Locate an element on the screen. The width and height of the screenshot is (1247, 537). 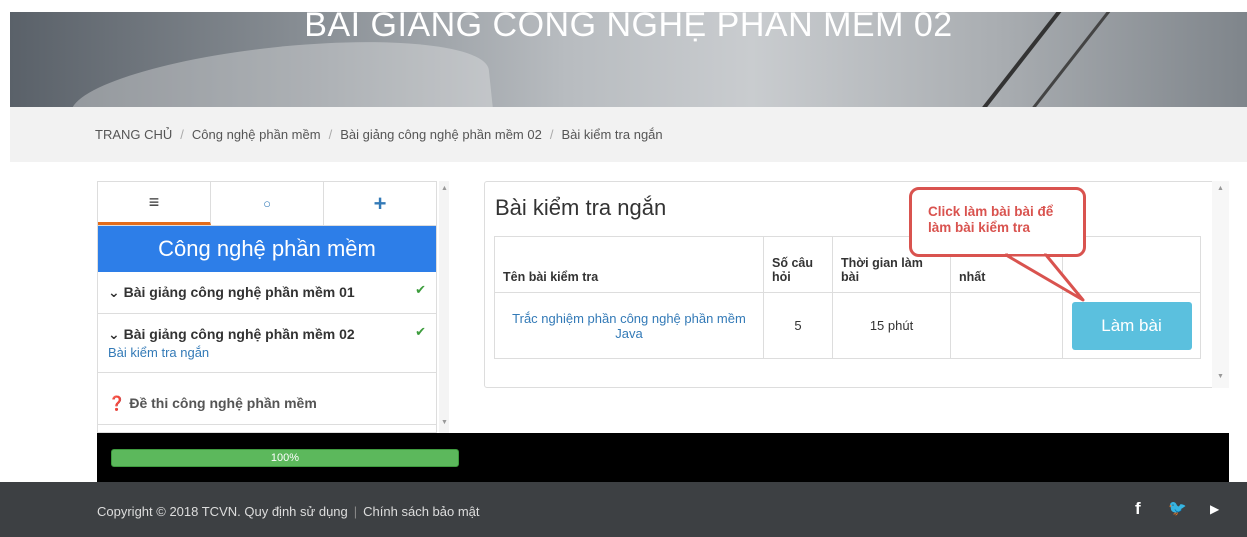
twitter-icon: 🐦 is located at coordinates (1177, 508).